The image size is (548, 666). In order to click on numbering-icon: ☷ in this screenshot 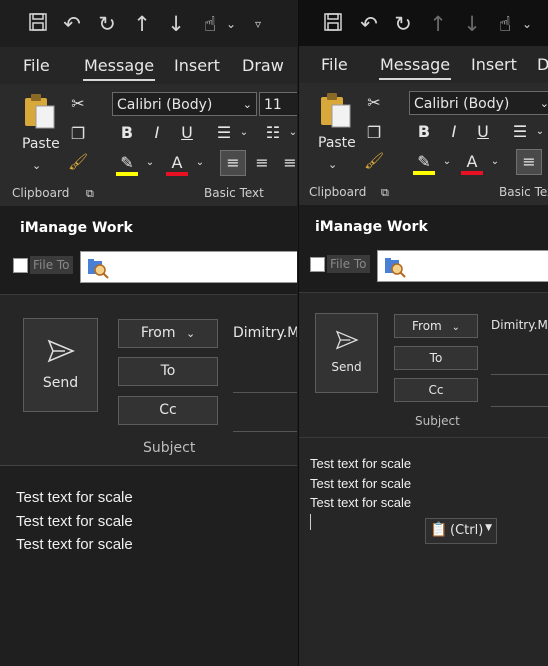, I will do `click(273, 133)`.